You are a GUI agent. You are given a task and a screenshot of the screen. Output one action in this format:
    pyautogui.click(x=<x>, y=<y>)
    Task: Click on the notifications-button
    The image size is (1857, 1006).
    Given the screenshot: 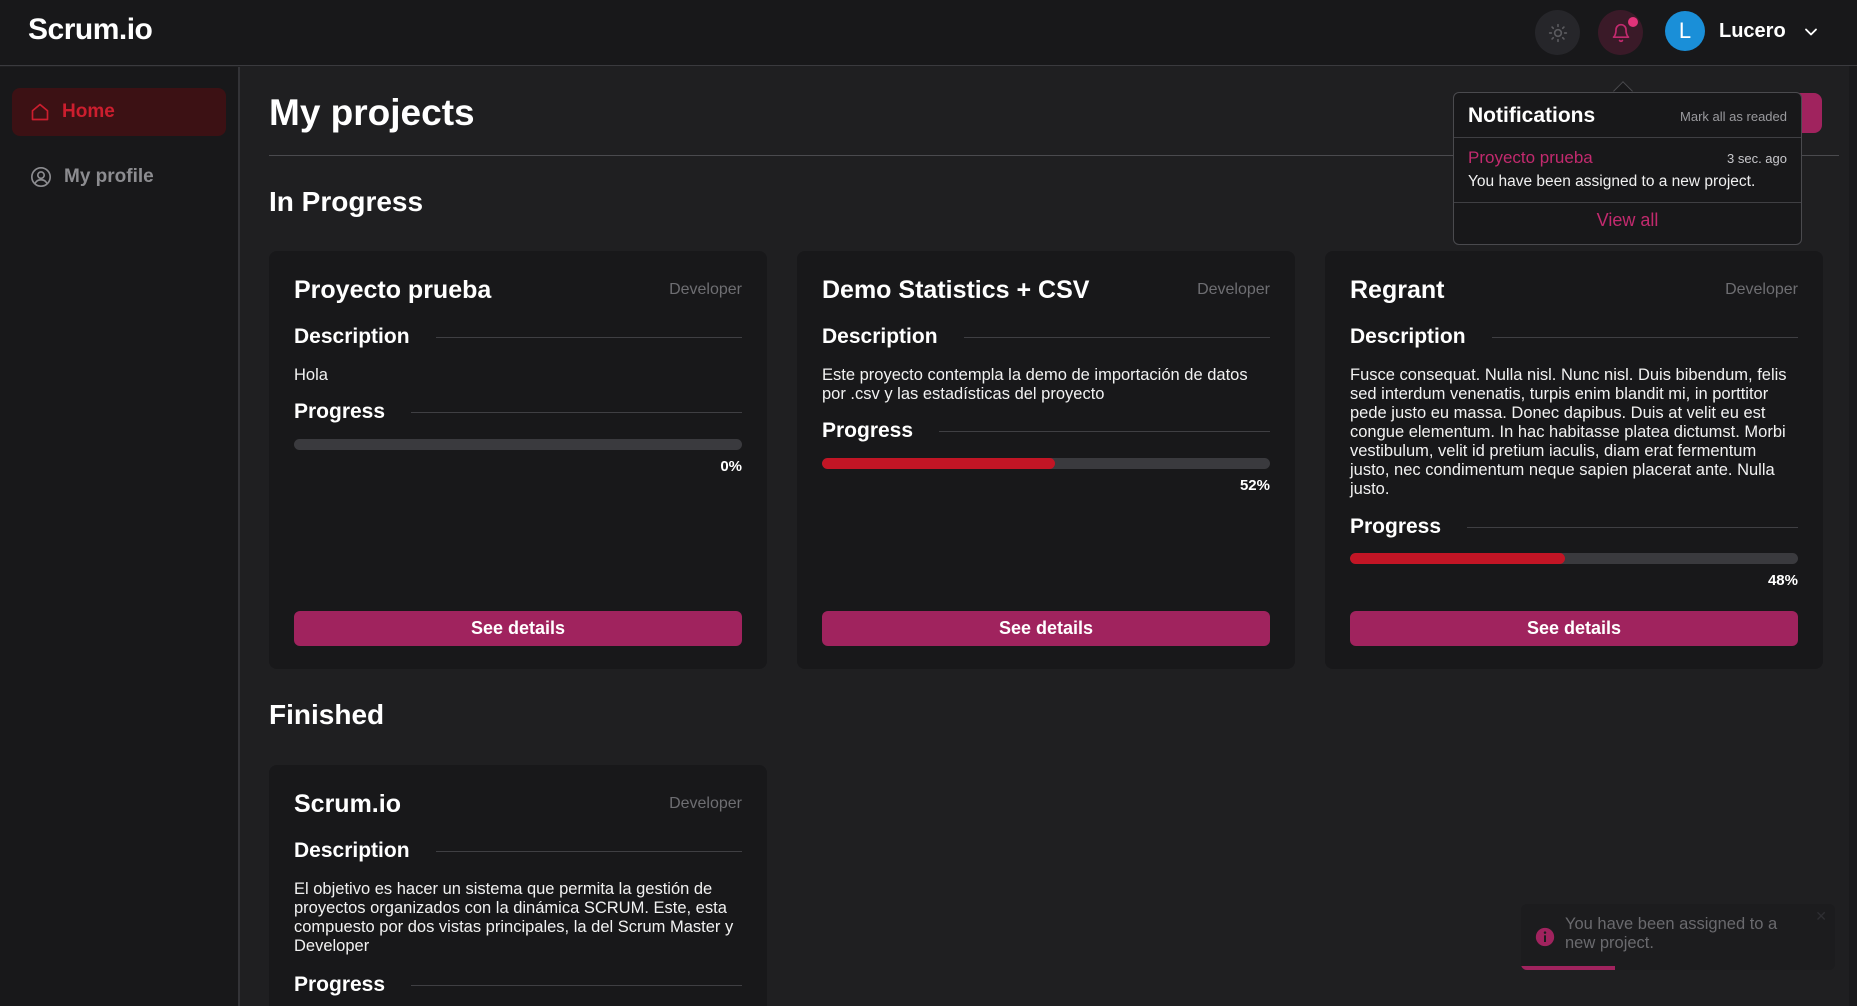 What is the action you would take?
    pyautogui.click(x=1620, y=32)
    